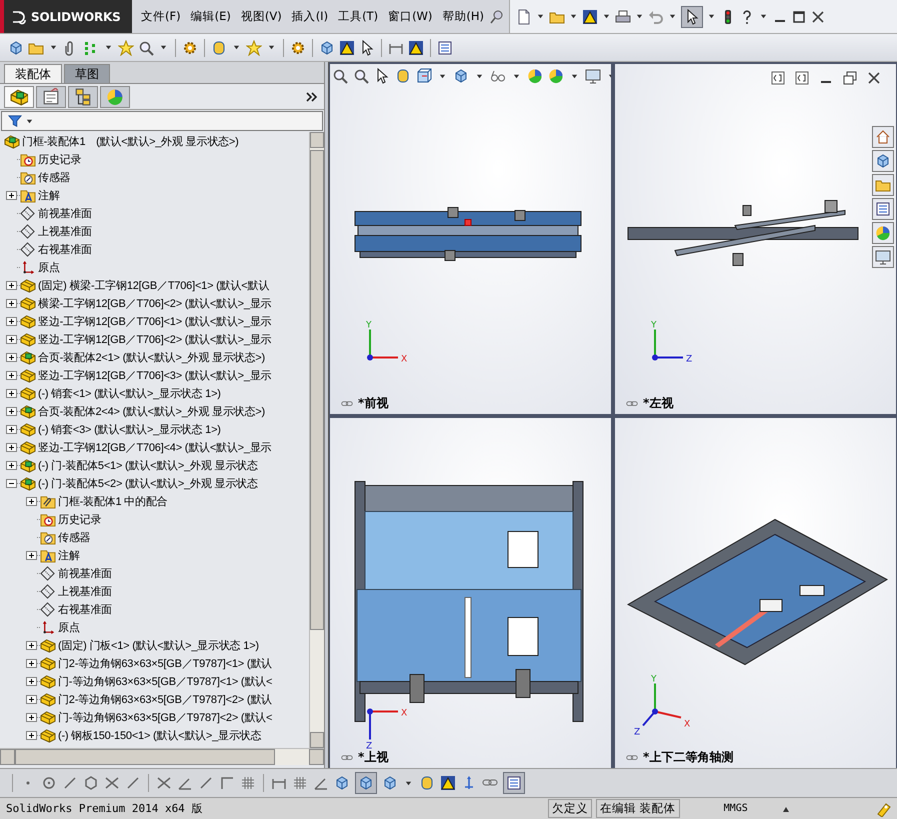  What do you see at coordinates (227, 783) in the screenshot?
I see `corner-icon` at bounding box center [227, 783].